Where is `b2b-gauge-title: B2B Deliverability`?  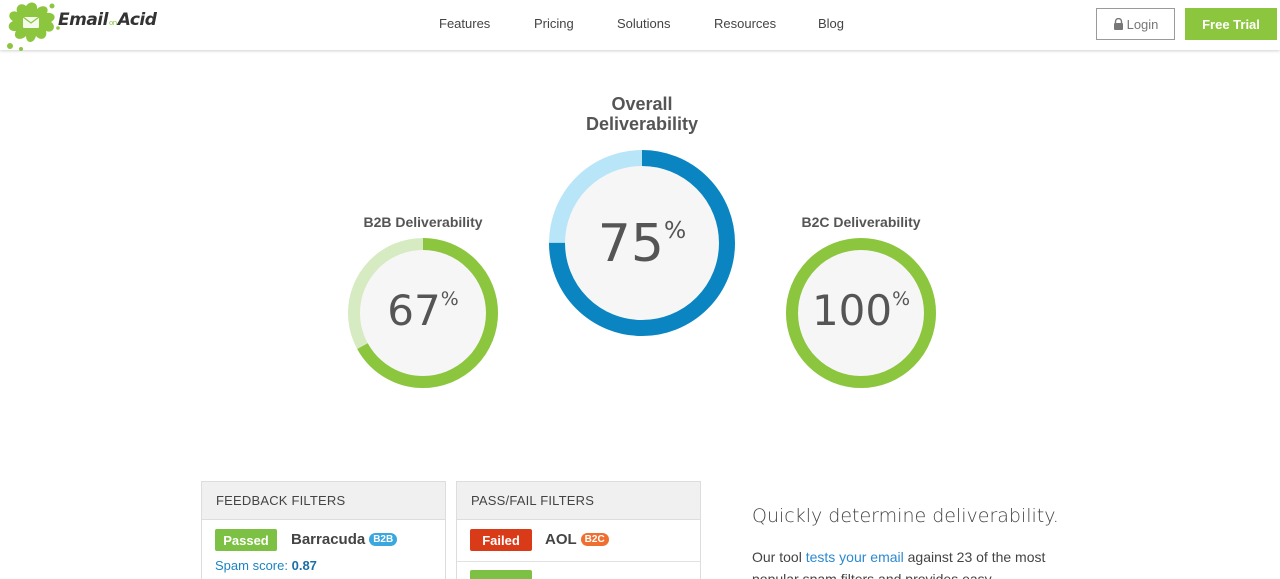
b2b-gauge-title: B2B Deliverability is located at coordinates (423, 222).